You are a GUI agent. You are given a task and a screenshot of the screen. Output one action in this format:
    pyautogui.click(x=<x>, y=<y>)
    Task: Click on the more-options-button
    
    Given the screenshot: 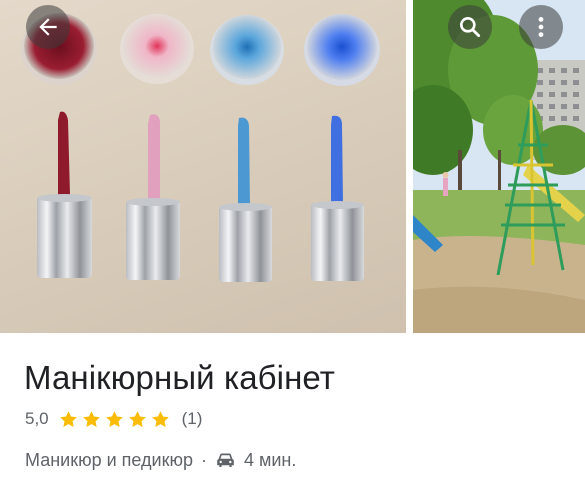 What is the action you would take?
    pyautogui.click(x=541, y=27)
    